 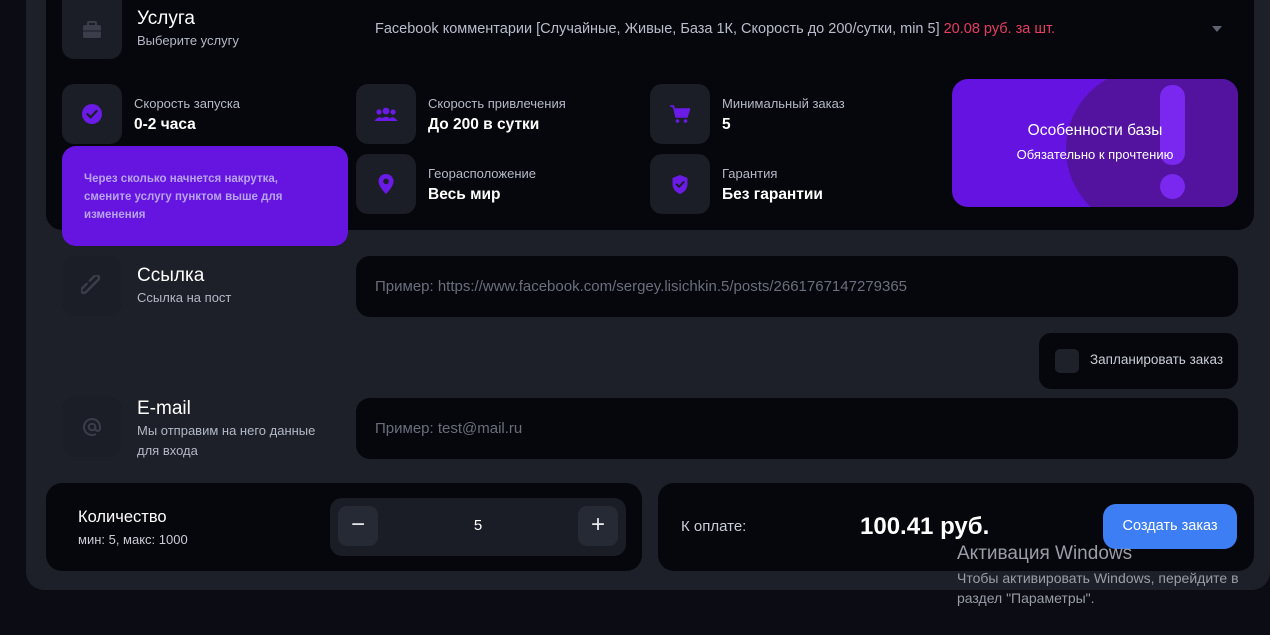 What do you see at coordinates (726, 124) in the screenshot?
I see `min-order-value: 5` at bounding box center [726, 124].